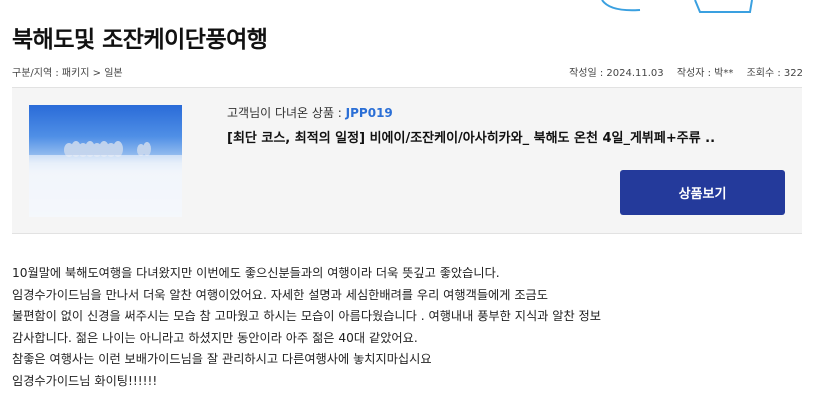 Image resolution: width=820 pixels, height=400 pixels. Describe the element at coordinates (85, 380) in the screenshot. I see `review-line: 임경수가이드님 화이팅!!!!!!` at that location.